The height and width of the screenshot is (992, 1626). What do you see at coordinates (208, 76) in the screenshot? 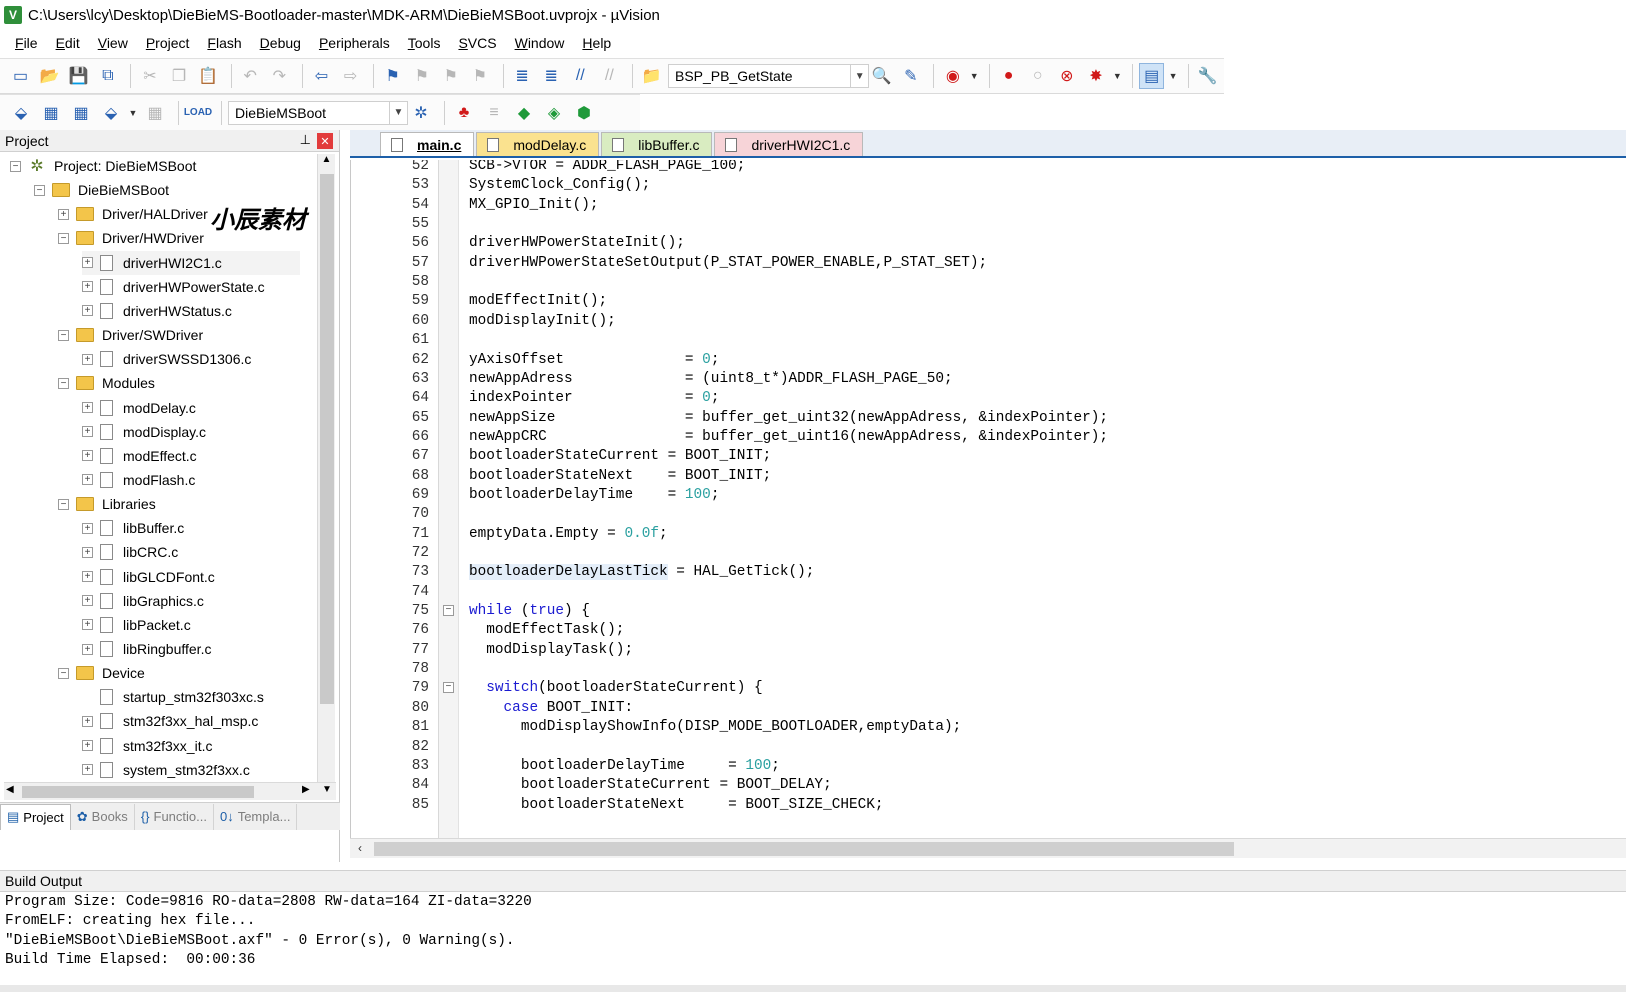
I see `paste-icon: 📋` at bounding box center [208, 76].